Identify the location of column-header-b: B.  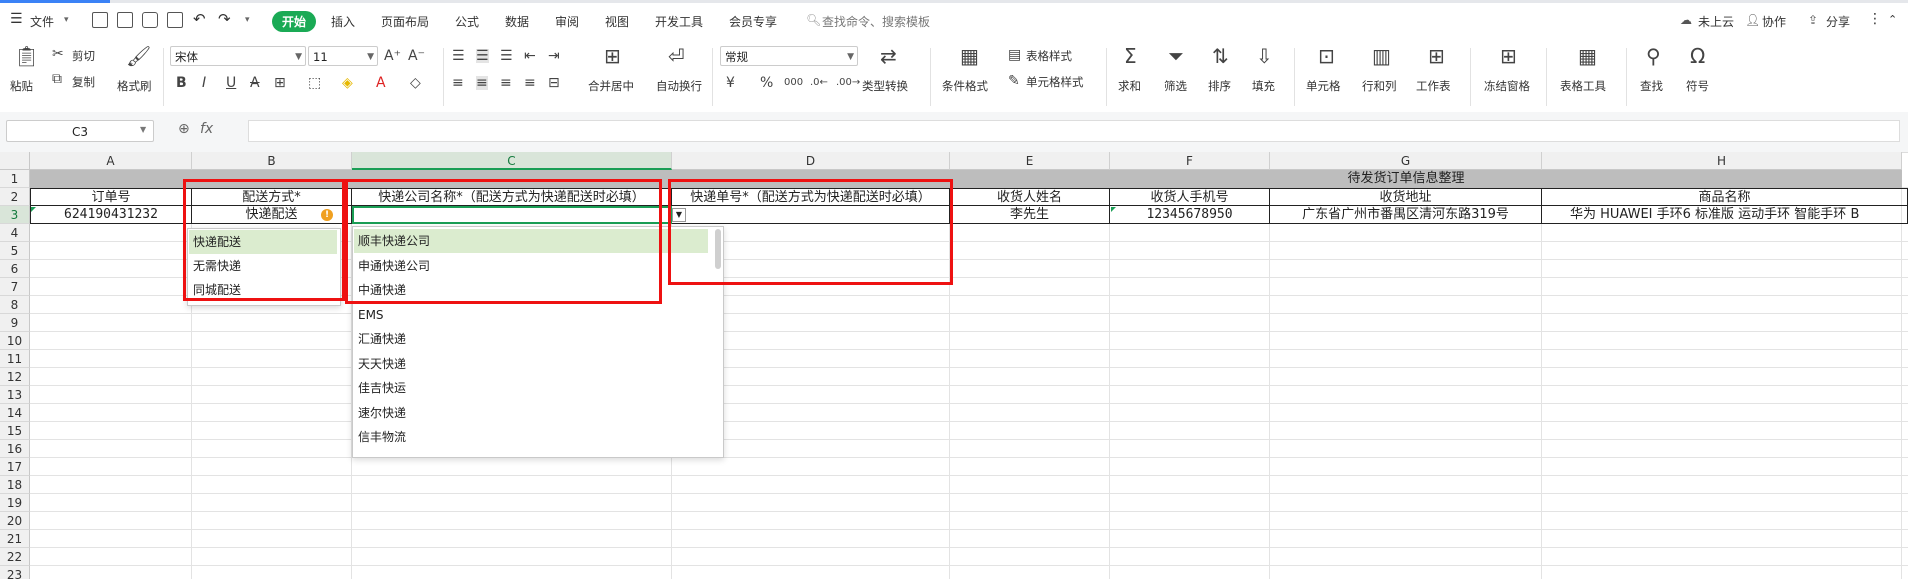
(272, 161).